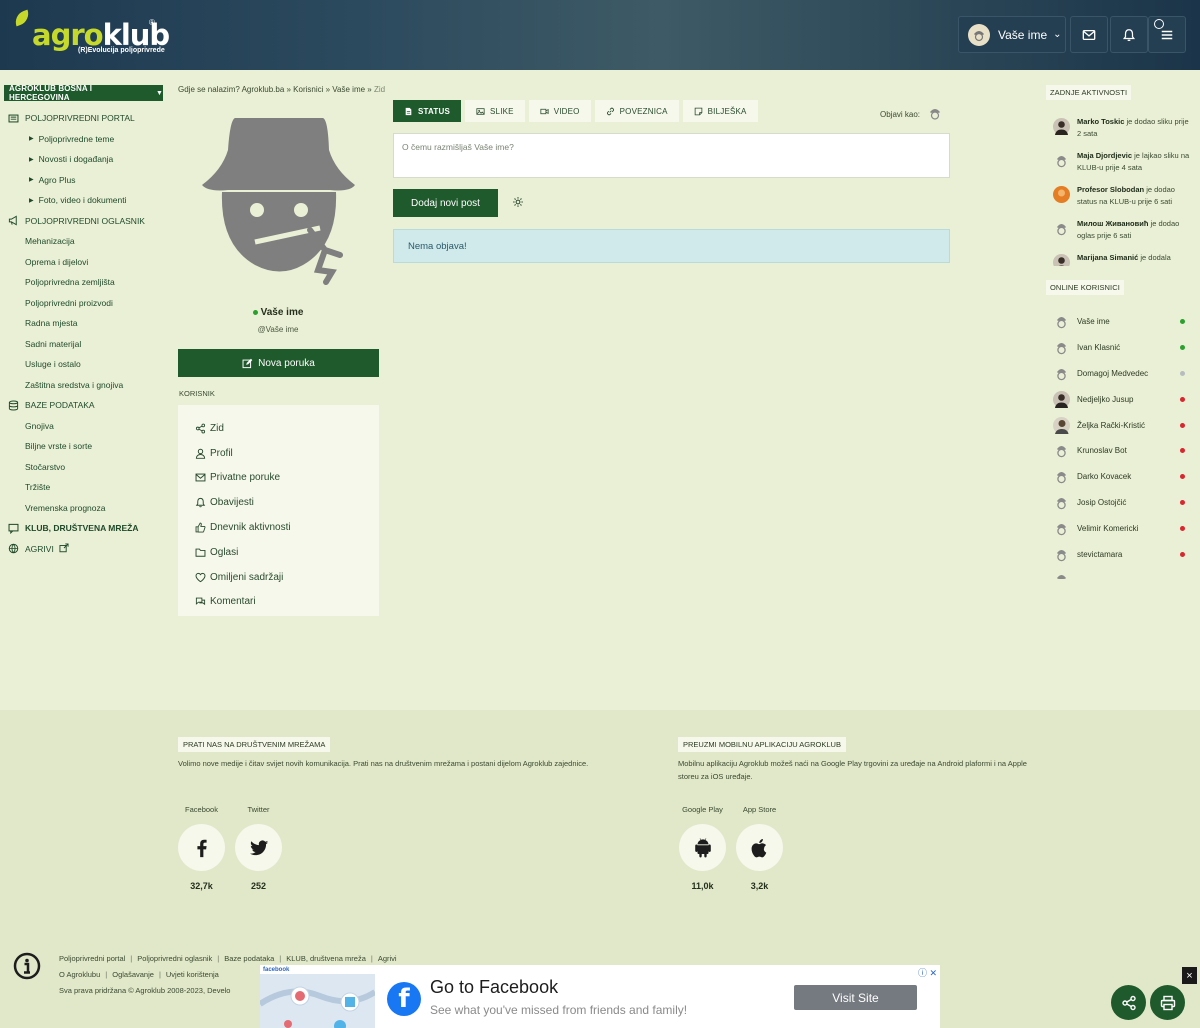 This screenshot has width=1200, height=1028. I want to click on breadcrumb-current: Zid, so click(379, 89).